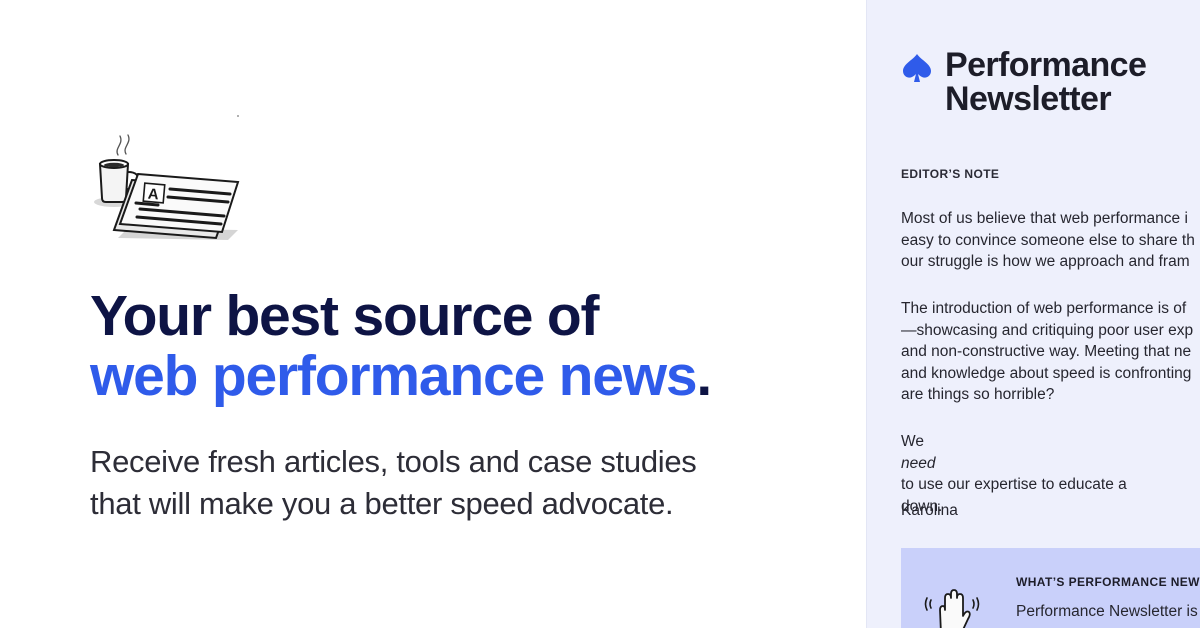 This screenshot has height=628, width=1200. I want to click on paragraph-line: are things so horrible?, so click(978, 394).